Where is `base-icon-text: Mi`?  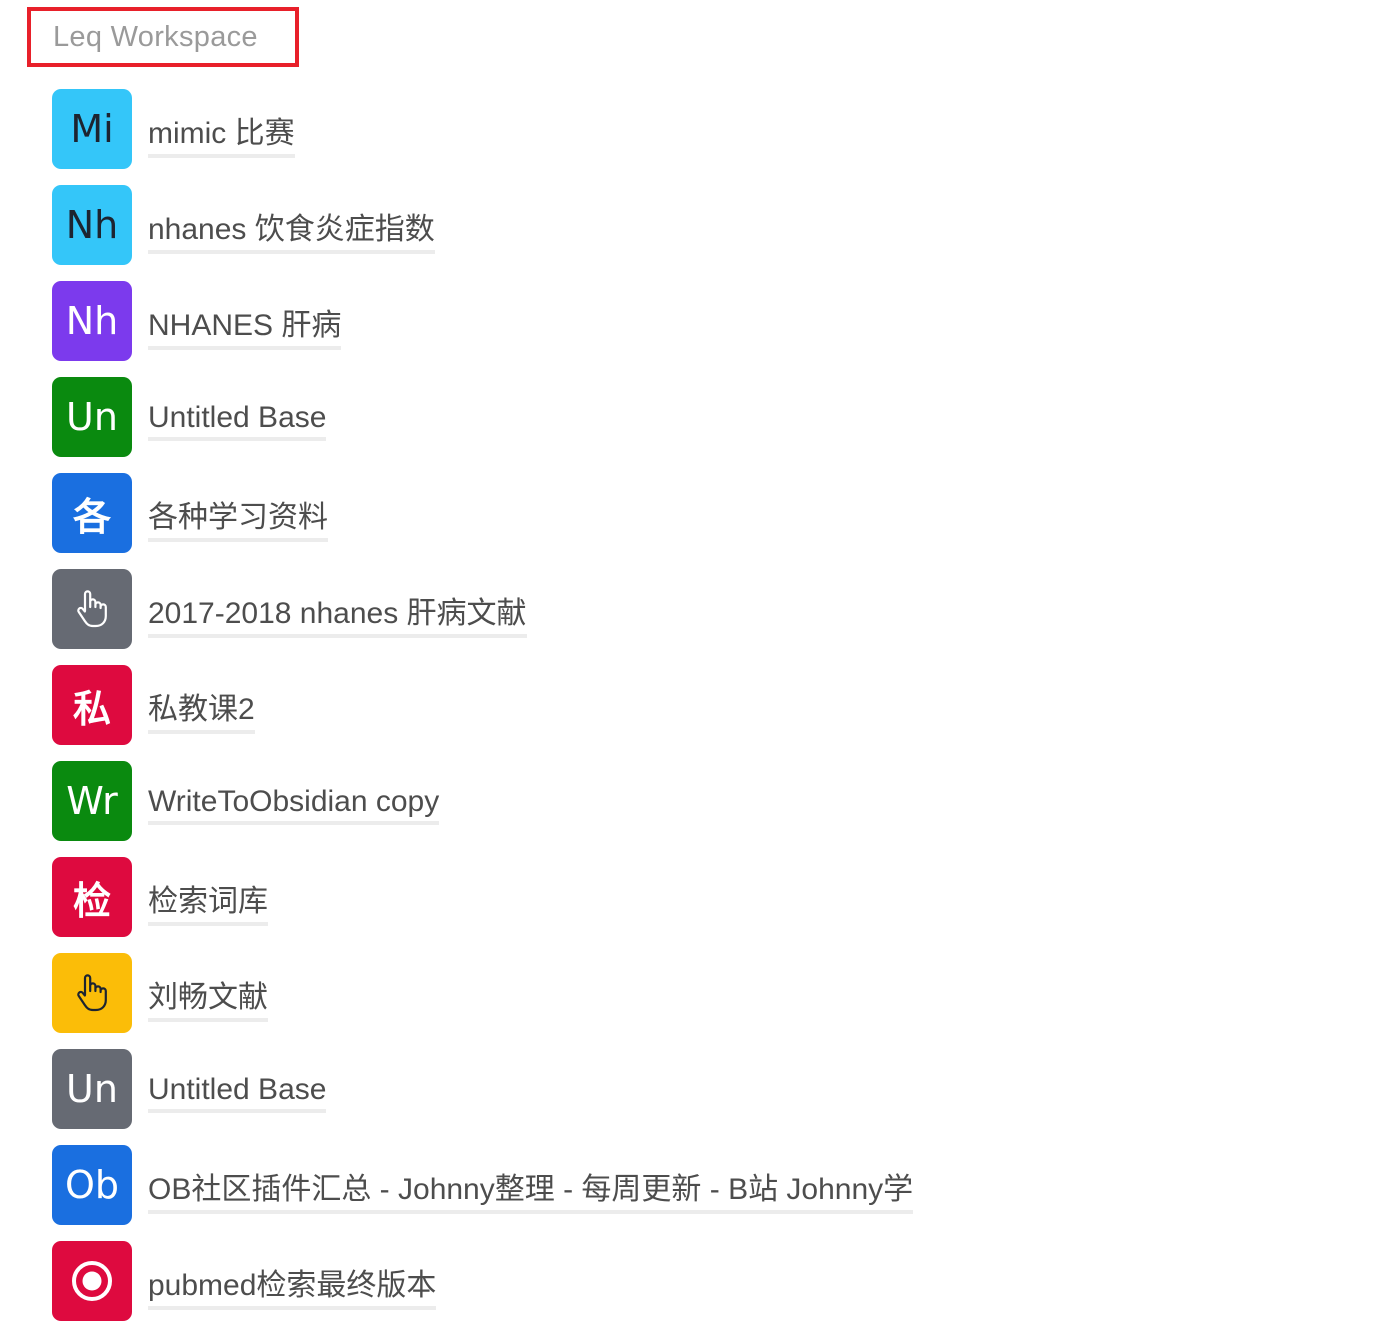 base-icon-text: Mi is located at coordinates (92, 129).